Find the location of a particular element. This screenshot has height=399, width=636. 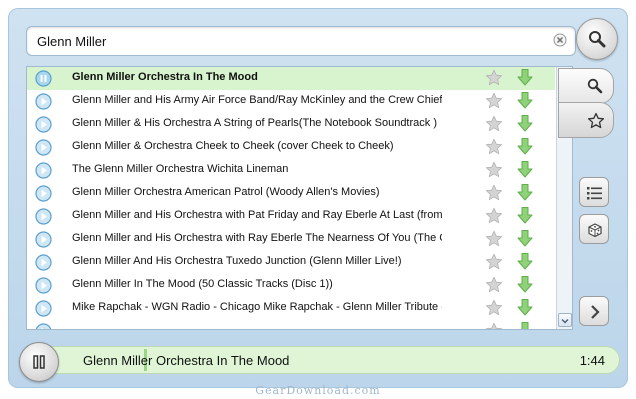

dice-icon is located at coordinates (595, 230).